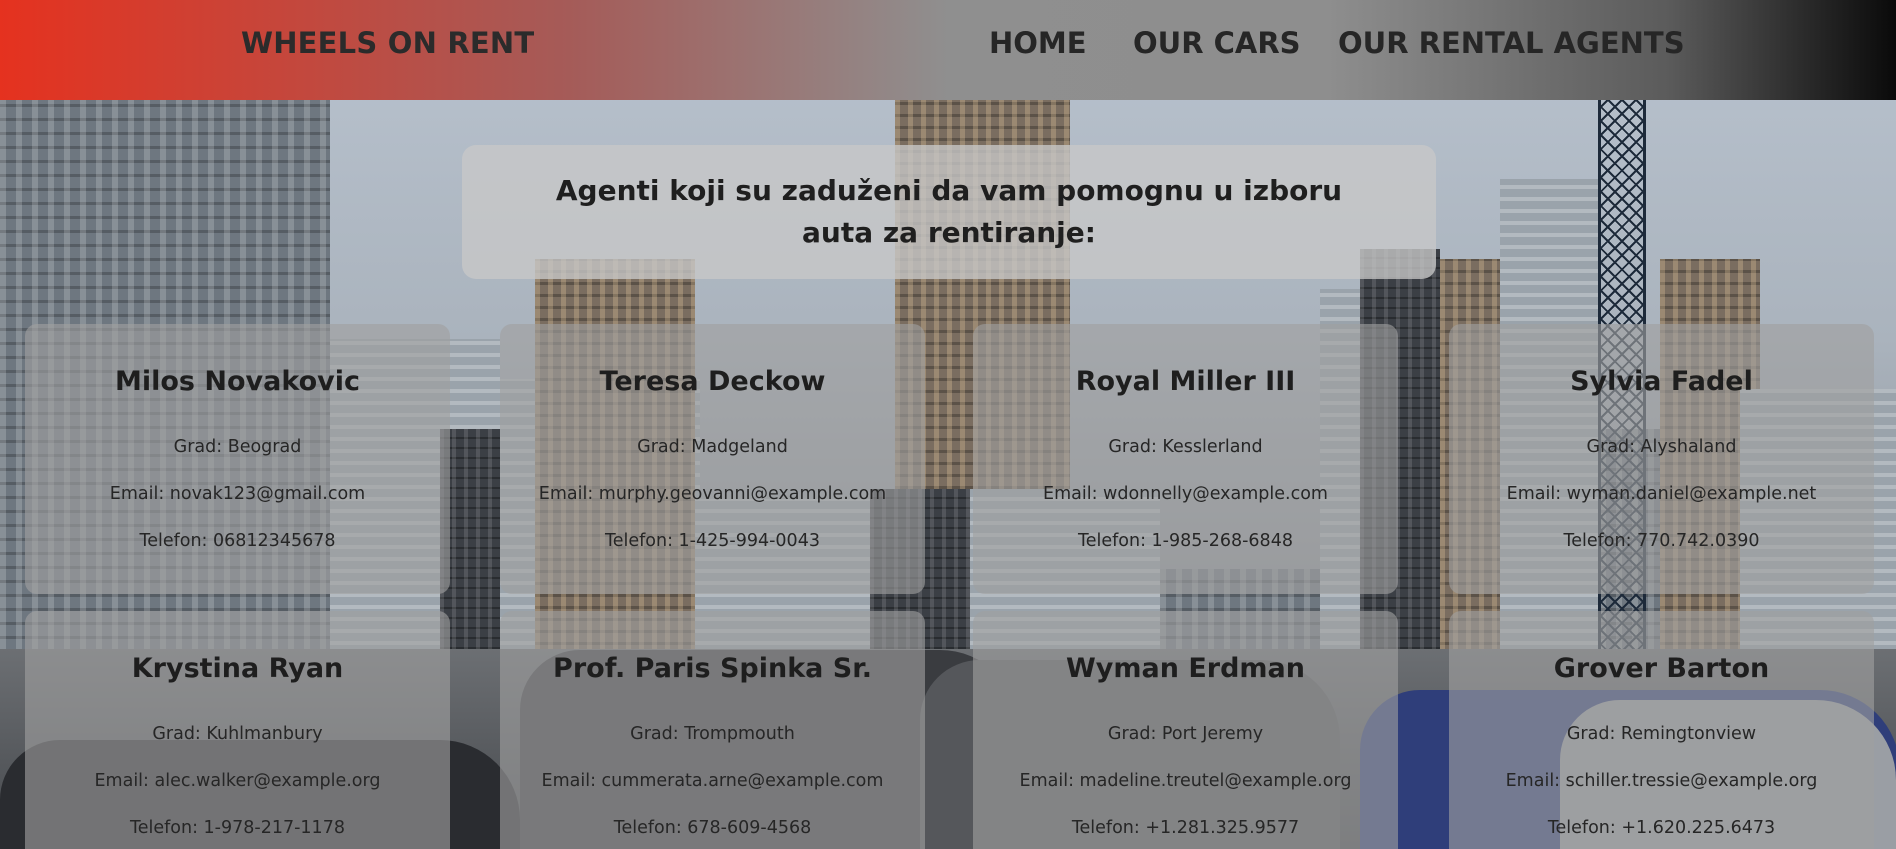  Describe the element at coordinates (712, 447) in the screenshot. I see `agent-city: Grad: Madgeland` at that location.